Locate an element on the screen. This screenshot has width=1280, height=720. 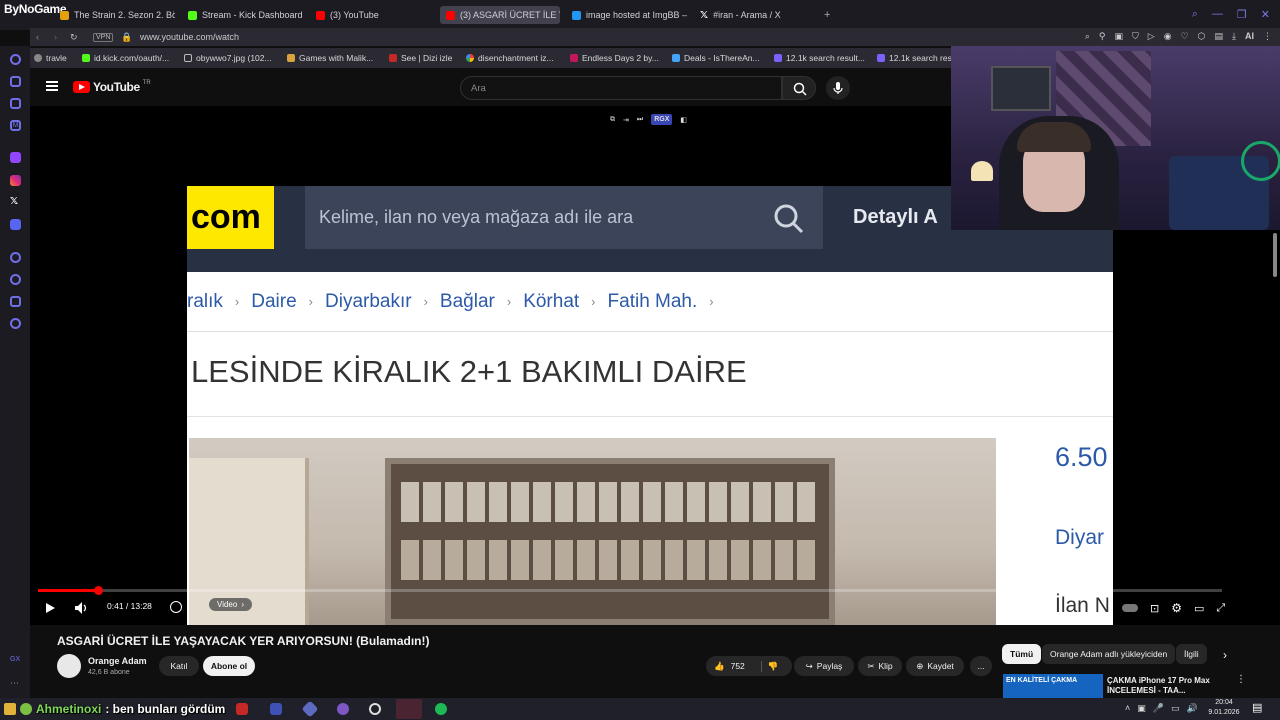
recommended-thumbnail: EN KALİTELİ ÇAKMA is located at coordinates (1053, 686).